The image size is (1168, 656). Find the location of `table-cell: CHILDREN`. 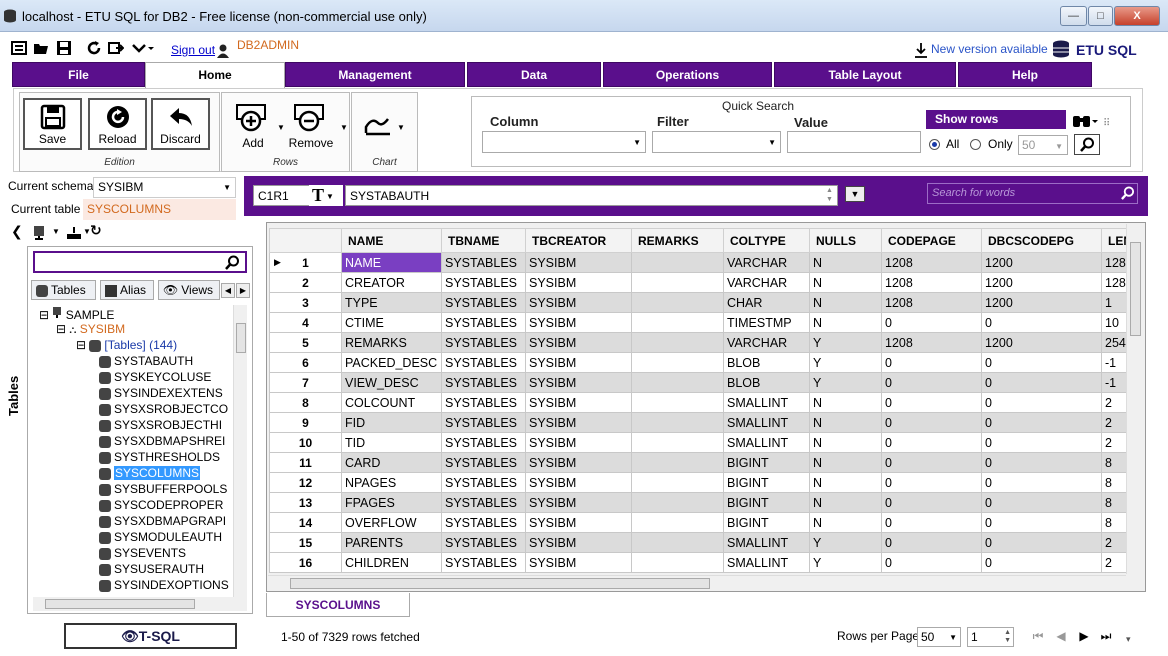

table-cell: CHILDREN is located at coordinates (391, 562).